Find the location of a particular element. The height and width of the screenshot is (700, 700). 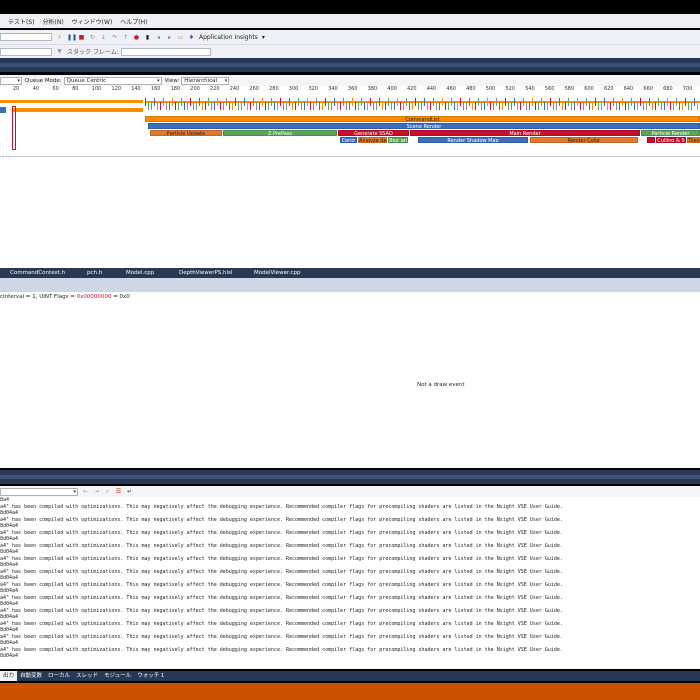

tiled-bar: Tiled is located at coordinates (693, 140).